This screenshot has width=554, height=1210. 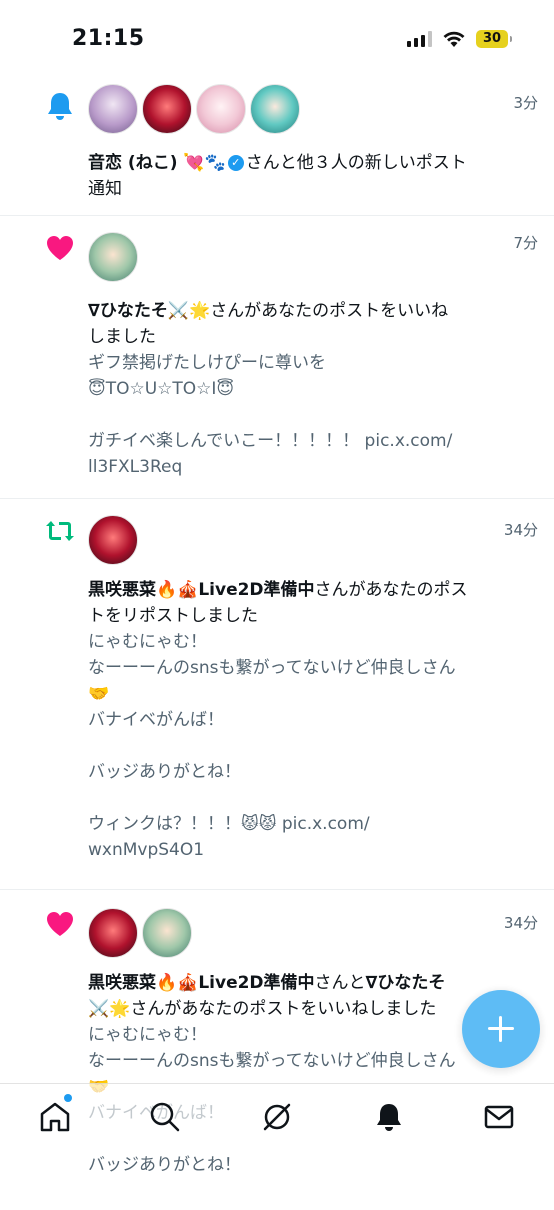 I want to click on status-time: 21:15, so click(x=108, y=38).